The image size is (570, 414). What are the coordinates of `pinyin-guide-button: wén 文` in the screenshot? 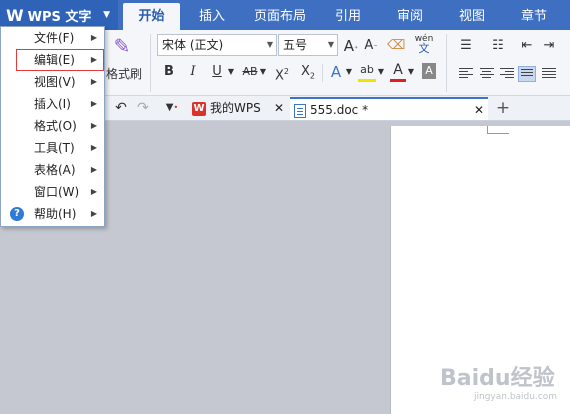 It's located at (424, 44).